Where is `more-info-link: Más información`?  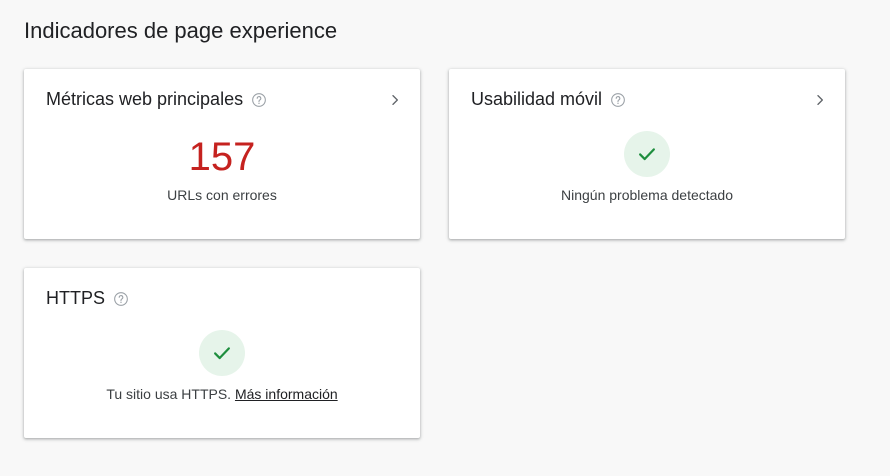 more-info-link: Más información is located at coordinates (286, 394).